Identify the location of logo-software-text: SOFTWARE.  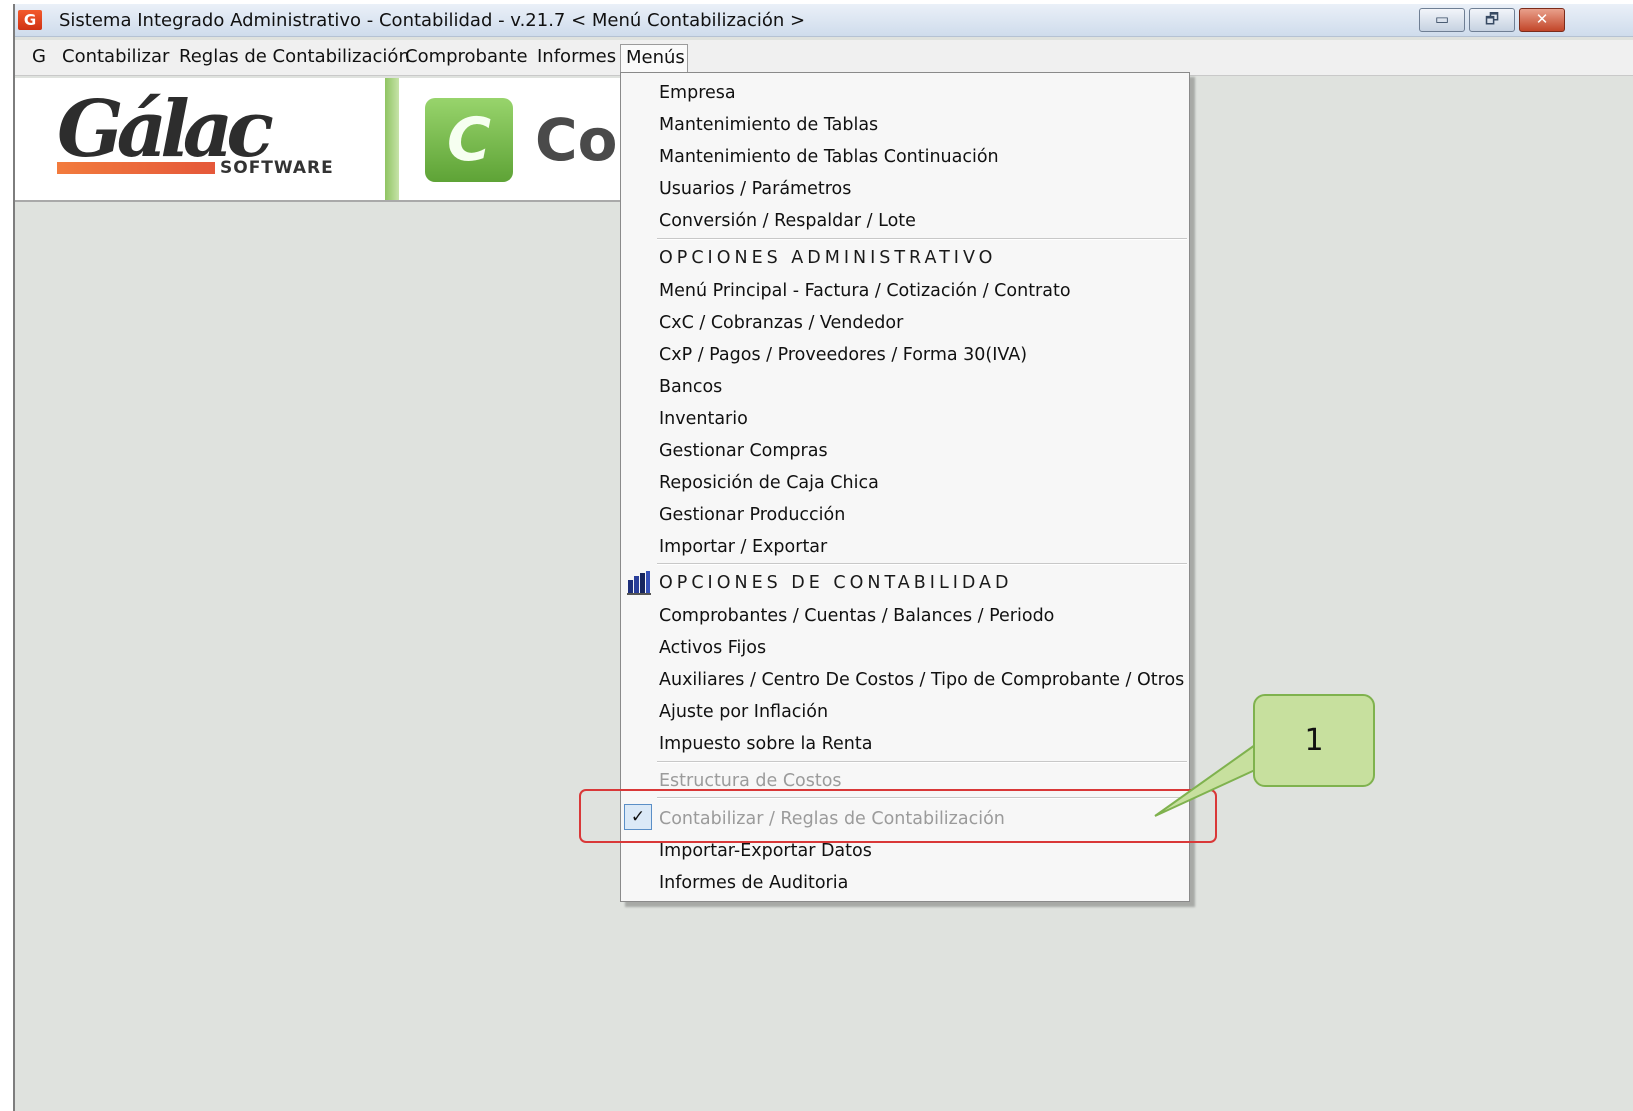
(277, 168).